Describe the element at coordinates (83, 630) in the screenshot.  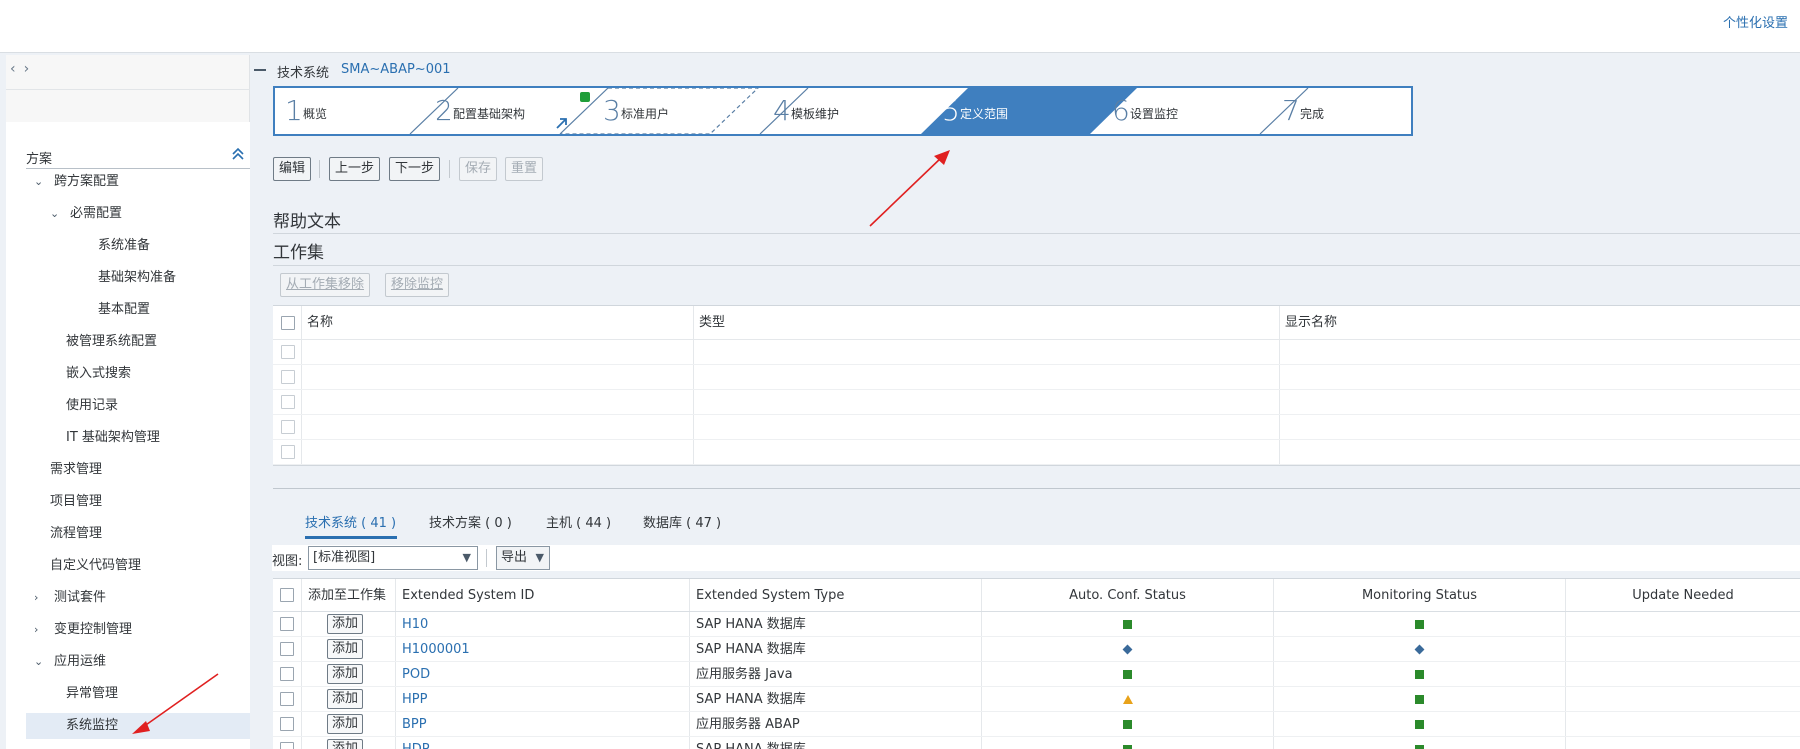
I see `nav-tree-item: › 变更控制管理` at that location.